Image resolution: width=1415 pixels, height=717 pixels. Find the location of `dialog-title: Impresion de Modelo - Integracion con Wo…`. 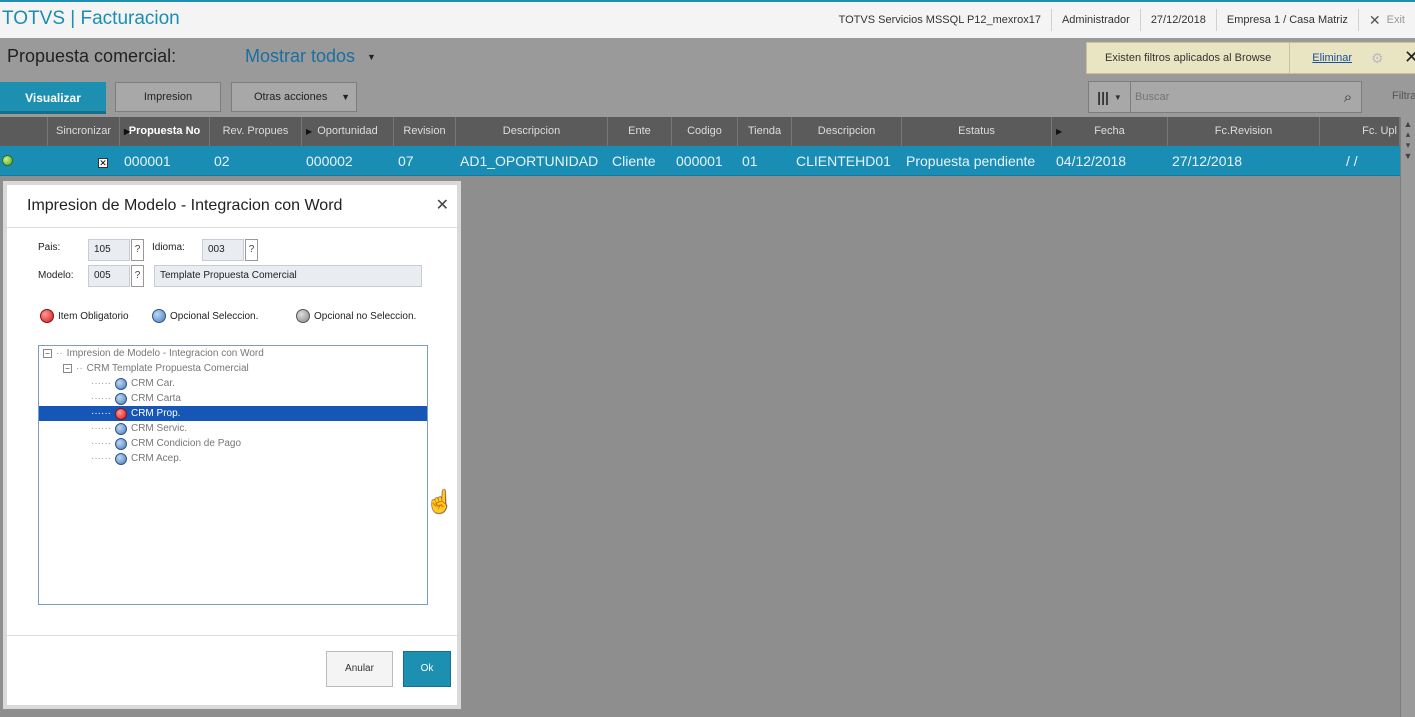

dialog-title: Impresion de Modelo - Integracion con Wo… is located at coordinates (185, 205).